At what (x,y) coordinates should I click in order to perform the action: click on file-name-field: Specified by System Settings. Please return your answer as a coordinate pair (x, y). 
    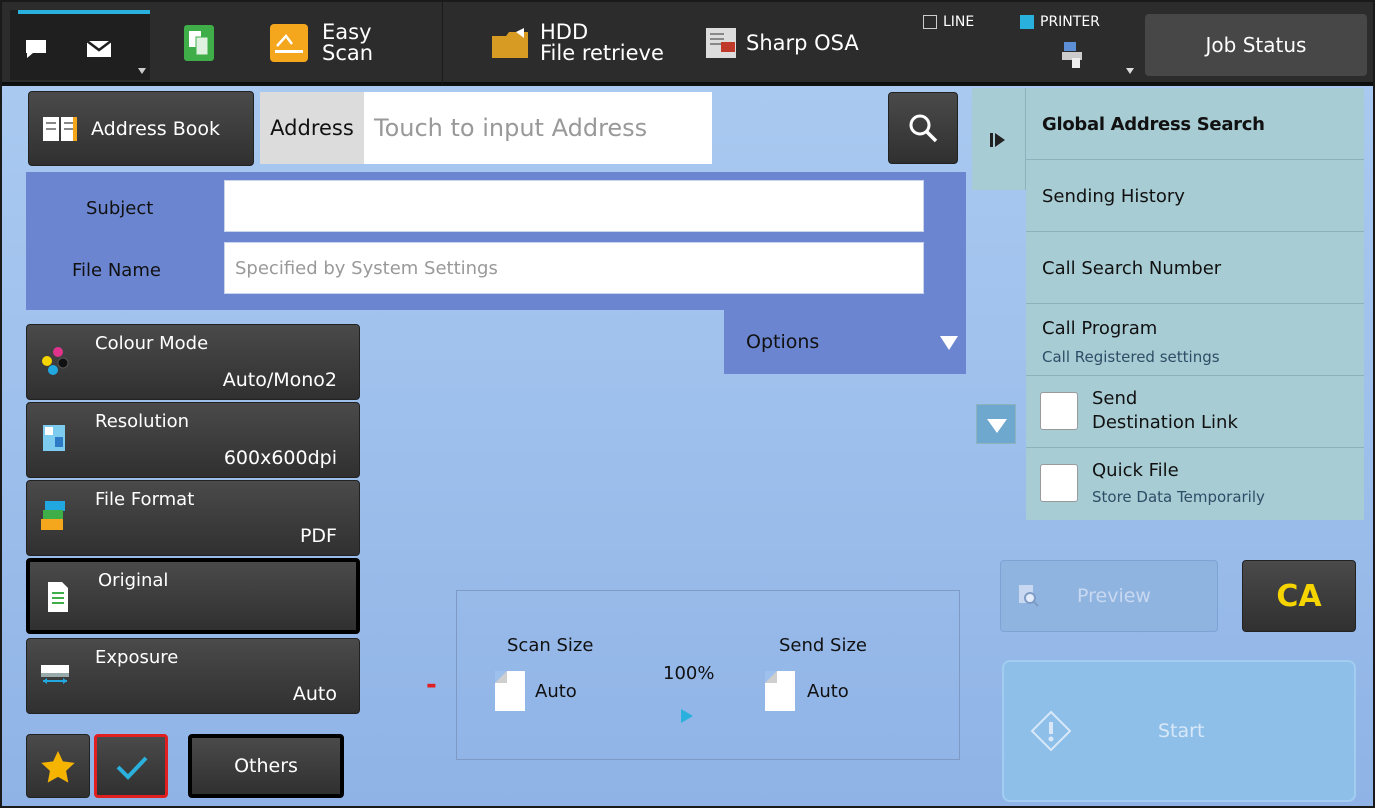
    Looking at the image, I should click on (574, 268).